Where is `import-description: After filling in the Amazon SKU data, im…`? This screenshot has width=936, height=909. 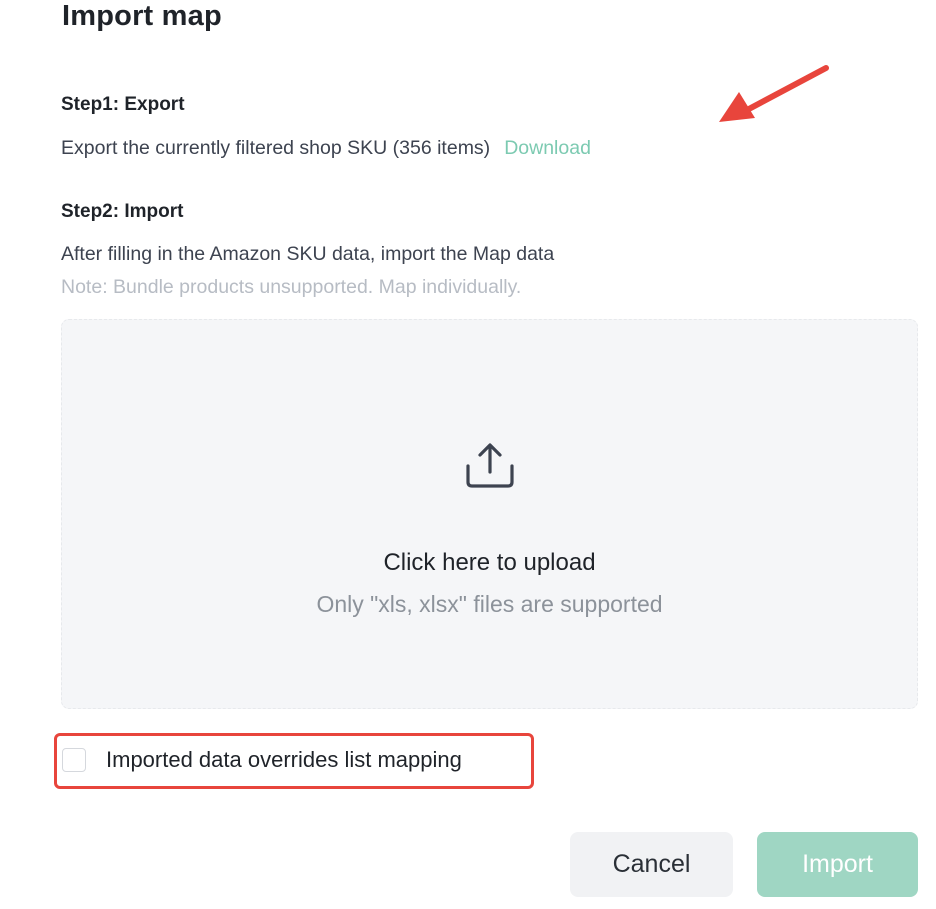 import-description: After filling in the Amazon SKU data, im… is located at coordinates (308, 254).